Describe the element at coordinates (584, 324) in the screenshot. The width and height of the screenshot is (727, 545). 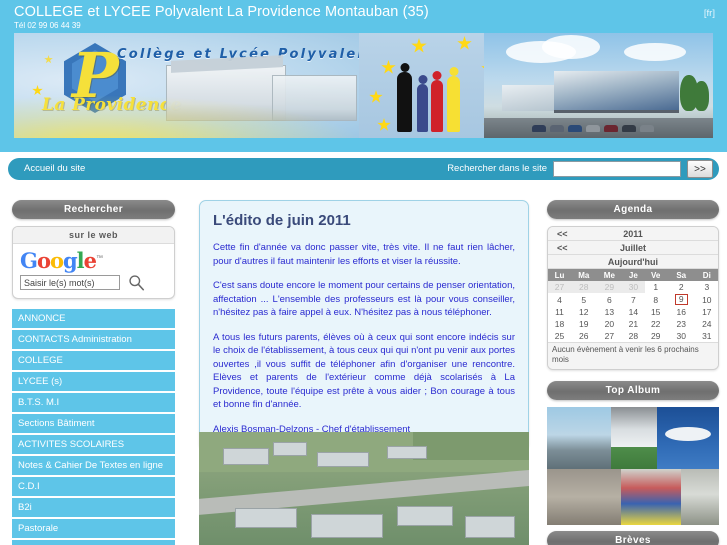
I see `calendar-day: 19` at that location.